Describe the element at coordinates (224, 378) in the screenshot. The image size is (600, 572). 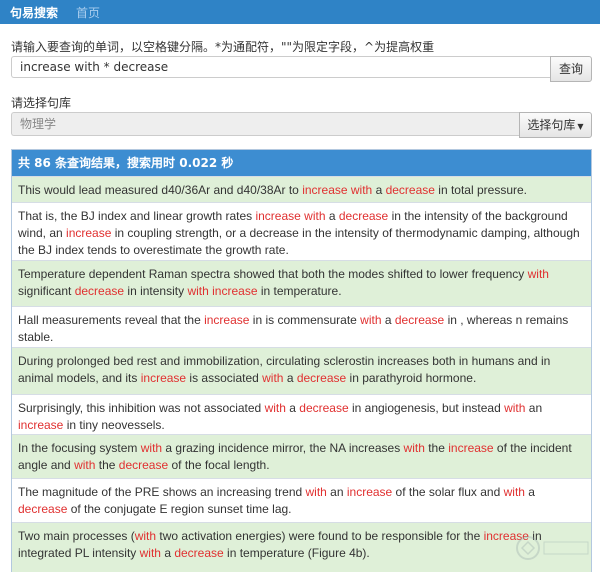
I see `result-text: is associated` at that location.